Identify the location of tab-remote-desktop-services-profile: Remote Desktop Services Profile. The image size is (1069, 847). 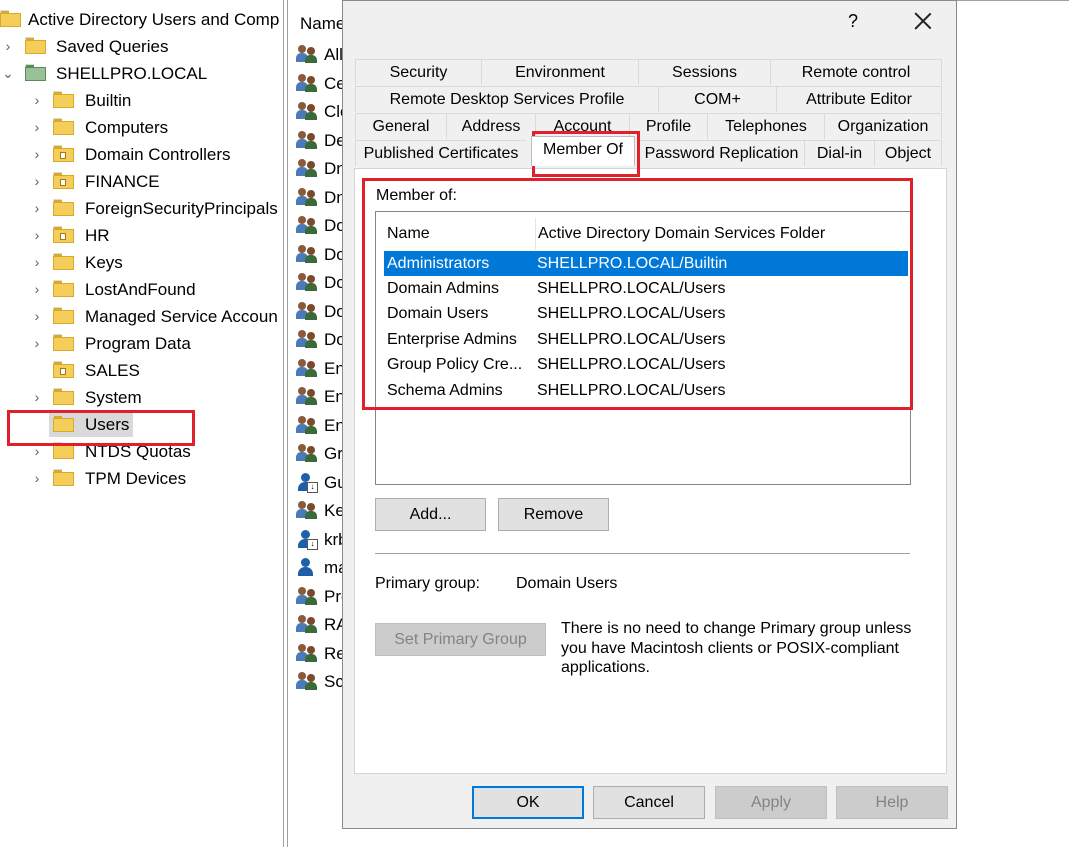
(506, 99).